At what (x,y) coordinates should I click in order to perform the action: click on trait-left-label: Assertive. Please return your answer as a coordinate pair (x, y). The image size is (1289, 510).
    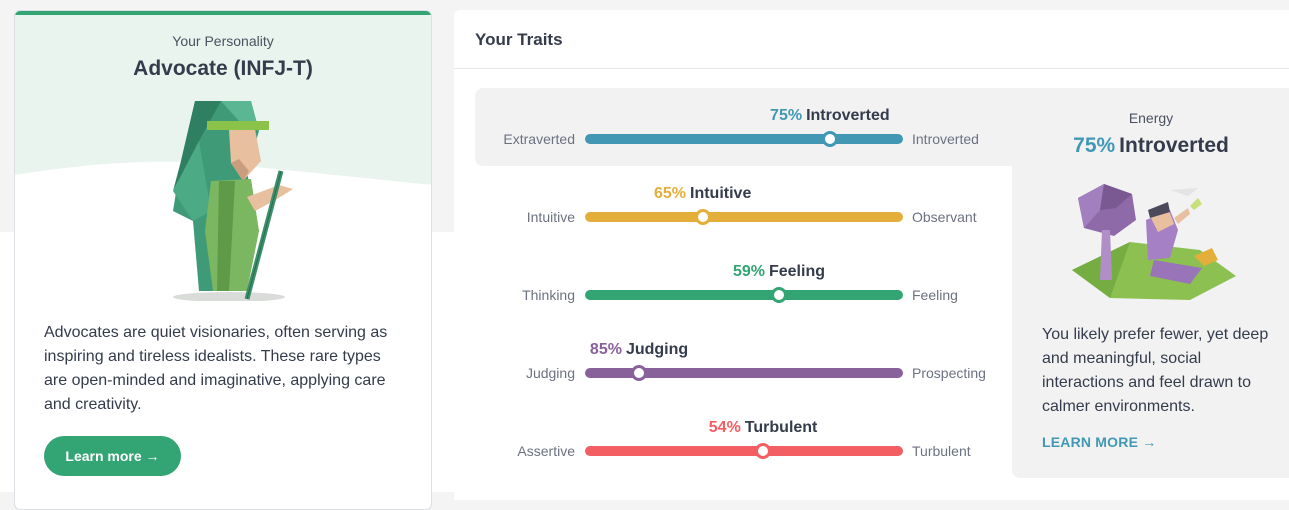
    Looking at the image, I should click on (546, 451).